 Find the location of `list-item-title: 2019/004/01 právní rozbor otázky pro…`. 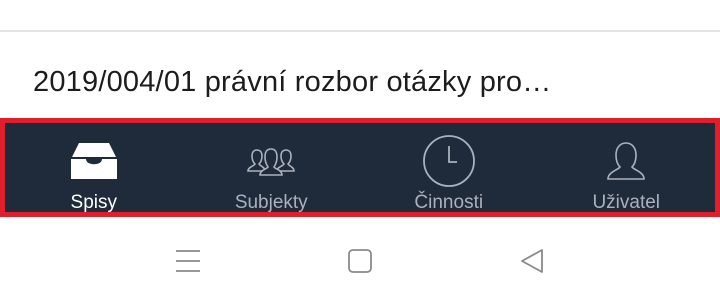

list-item-title: 2019/004/01 právní rozbor otázky pro… is located at coordinates (292, 82).